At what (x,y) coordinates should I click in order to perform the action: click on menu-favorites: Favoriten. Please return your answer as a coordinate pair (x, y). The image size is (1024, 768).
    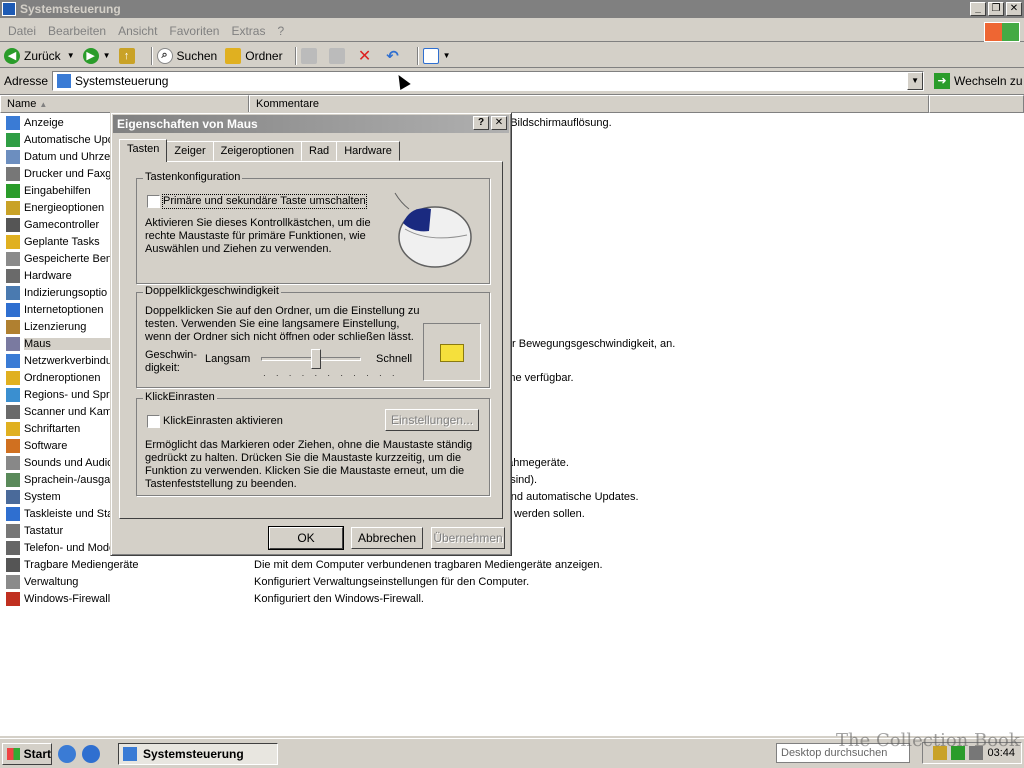
    Looking at the image, I should click on (194, 31).